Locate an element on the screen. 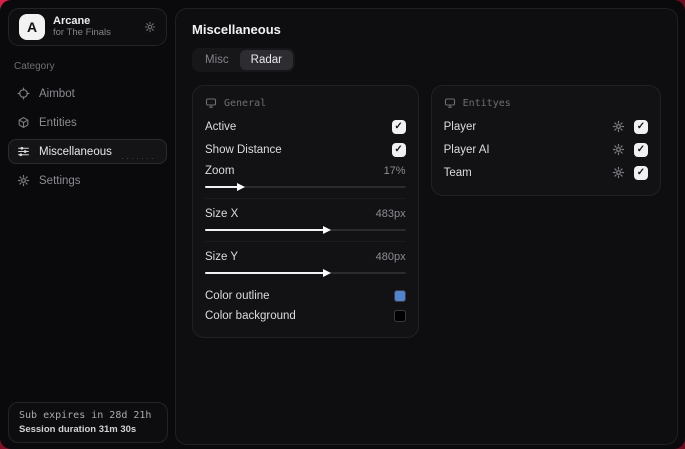 Image resolution: width=685 pixels, height=449 pixels. sliders-icon is located at coordinates (23, 151).